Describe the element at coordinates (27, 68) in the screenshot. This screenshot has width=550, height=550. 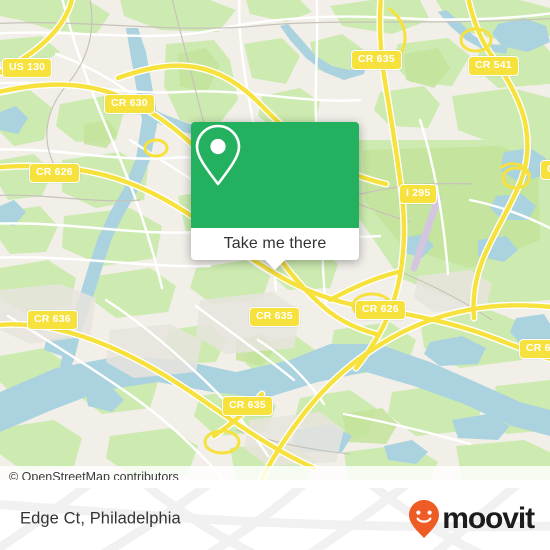
I see `road-shield-us-130: US 130` at that location.